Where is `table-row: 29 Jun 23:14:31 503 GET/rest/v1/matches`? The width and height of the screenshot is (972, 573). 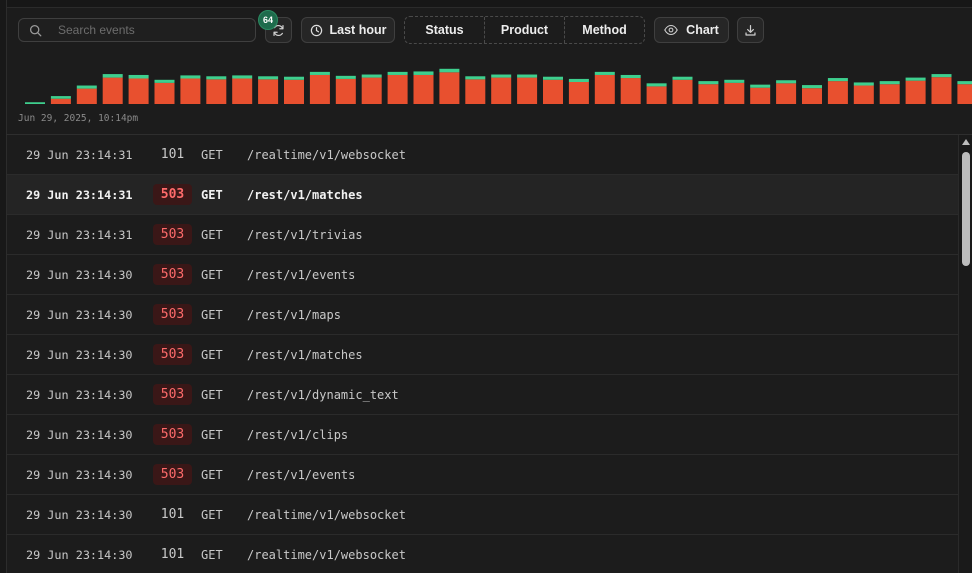 table-row: 29 Jun 23:14:31 503 GET/rest/v1/matches is located at coordinates (482, 195).